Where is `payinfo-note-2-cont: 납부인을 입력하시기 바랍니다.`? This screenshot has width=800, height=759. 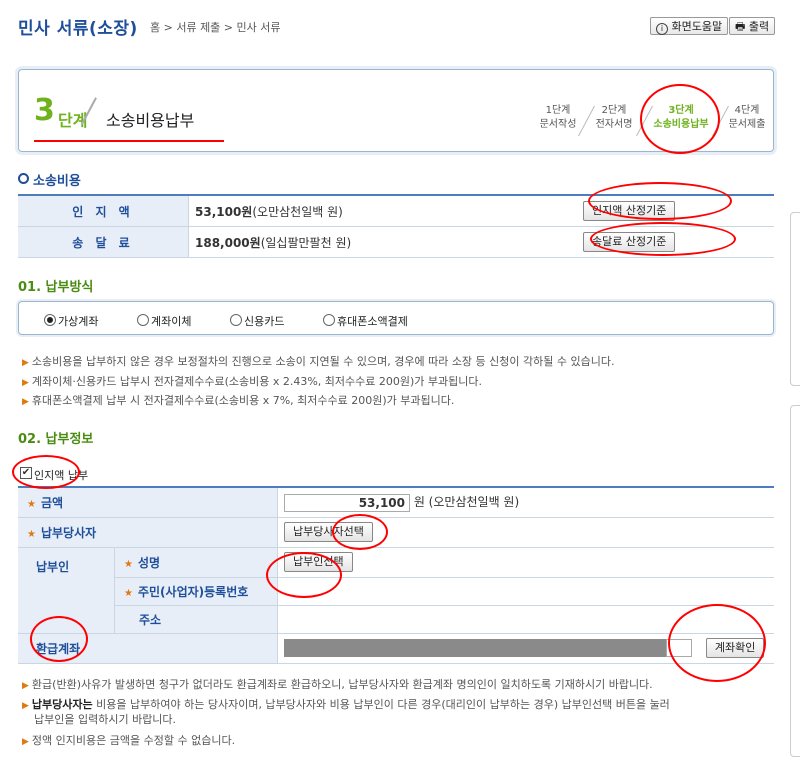 payinfo-note-2-cont: 납부인을 입력하시기 바랍니다. is located at coordinates (105, 719).